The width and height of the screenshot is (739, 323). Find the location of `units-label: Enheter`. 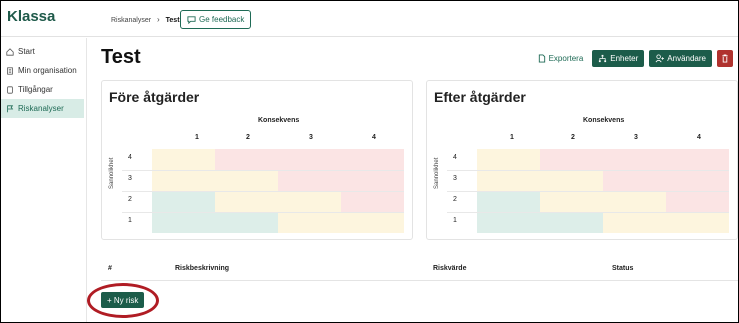

units-label: Enheter is located at coordinates (624, 58).